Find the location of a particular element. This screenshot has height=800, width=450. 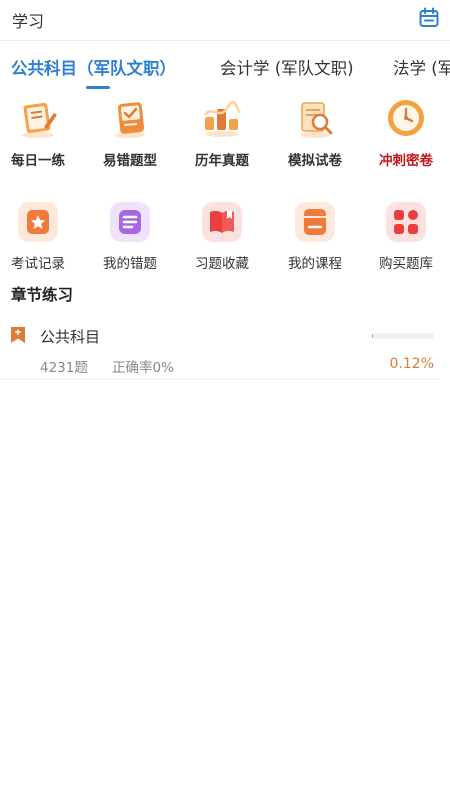

my-mistakes-icon is located at coordinates (130, 222).